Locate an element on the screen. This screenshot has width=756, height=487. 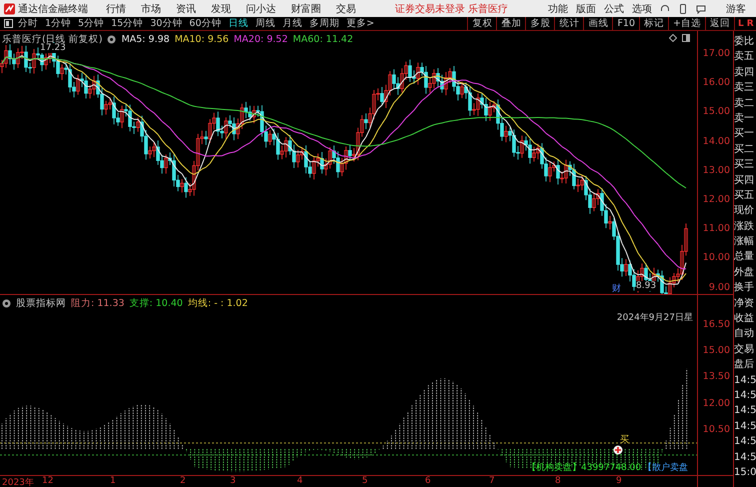
quote-field-label: 买二 is located at coordinates (744, 149).